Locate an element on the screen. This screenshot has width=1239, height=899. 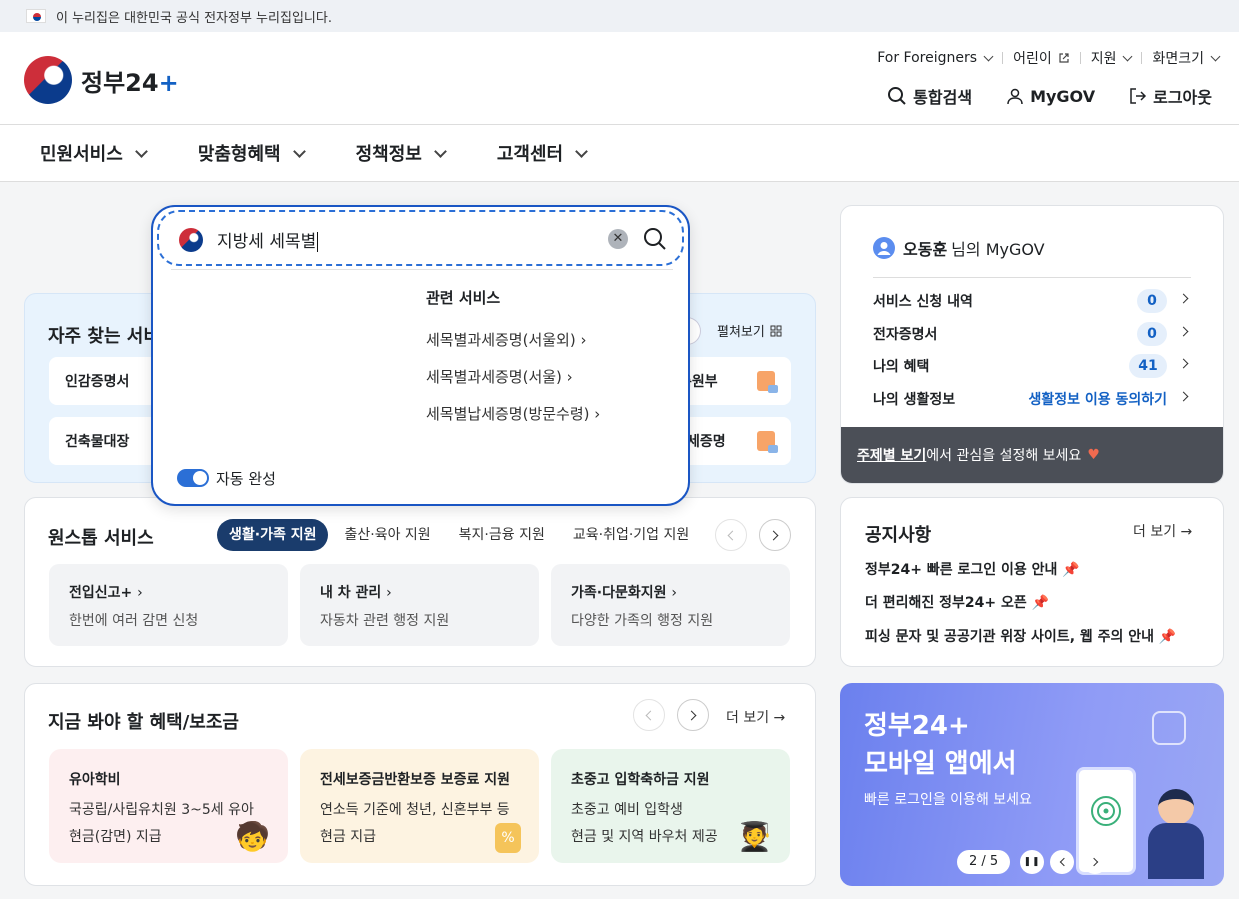
onestop-next-button is located at coordinates (775, 535).